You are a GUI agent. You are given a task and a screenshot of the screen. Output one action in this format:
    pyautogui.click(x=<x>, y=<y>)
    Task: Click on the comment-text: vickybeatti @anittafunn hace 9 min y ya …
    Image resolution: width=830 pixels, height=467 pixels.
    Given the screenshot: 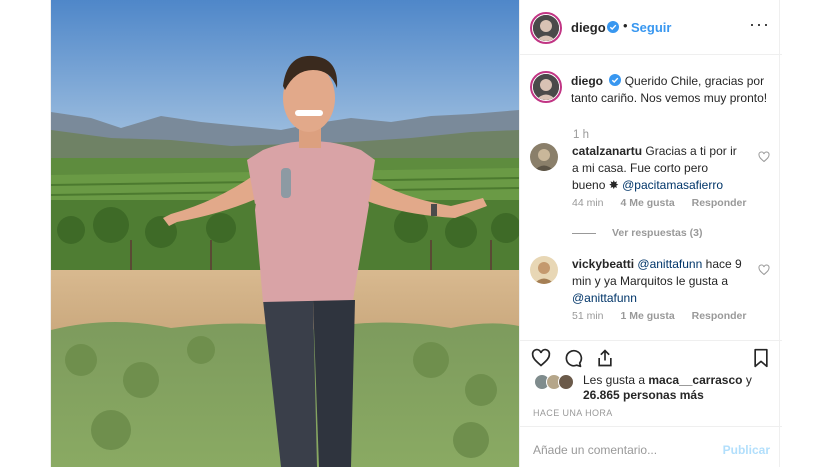 What is the action you would take?
    pyautogui.click(x=658, y=281)
    